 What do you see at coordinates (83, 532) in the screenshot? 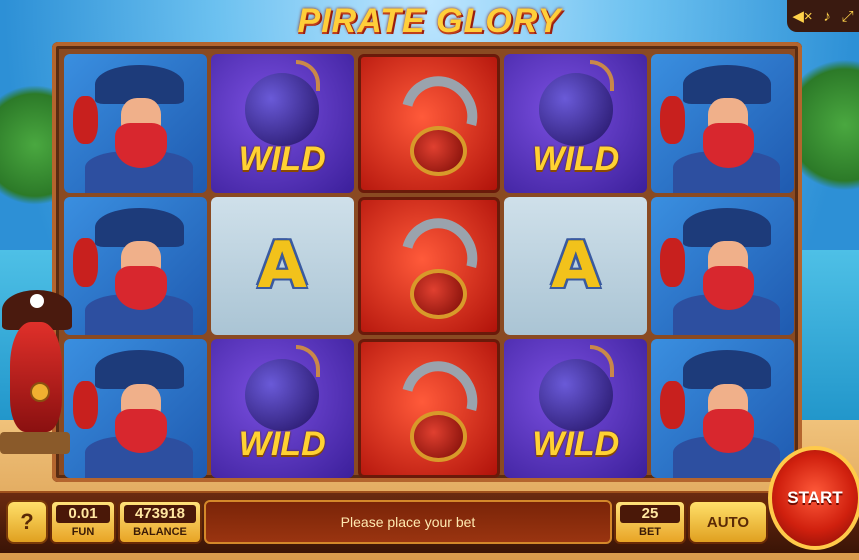
I see `coin-label: FUN` at bounding box center [83, 532].